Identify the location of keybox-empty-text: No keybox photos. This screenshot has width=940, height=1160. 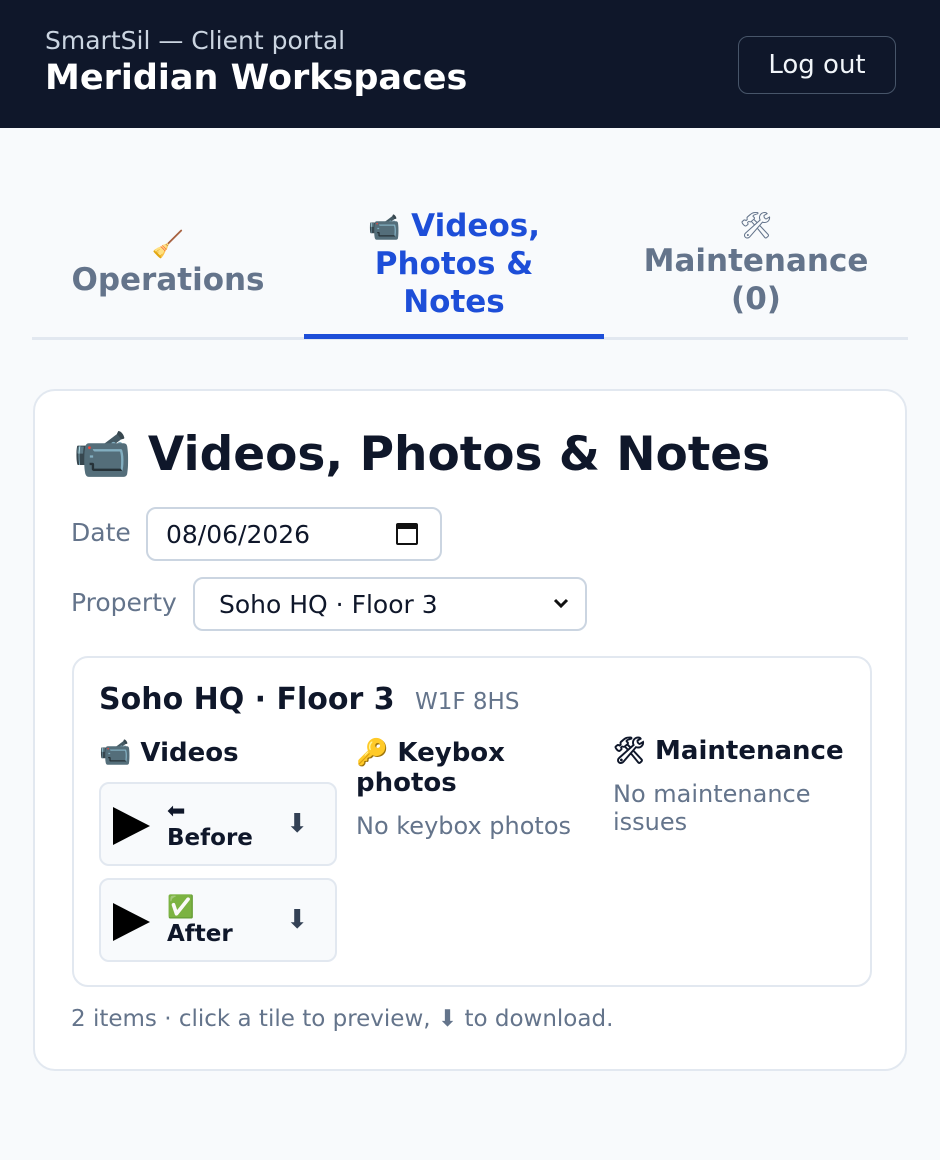
(464, 826).